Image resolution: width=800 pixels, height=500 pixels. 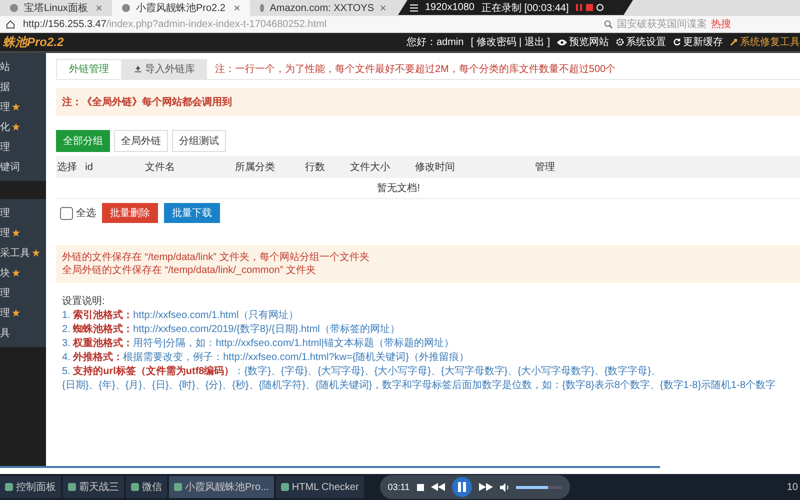 I want to click on header-link: 预览网站, so click(x=583, y=42).